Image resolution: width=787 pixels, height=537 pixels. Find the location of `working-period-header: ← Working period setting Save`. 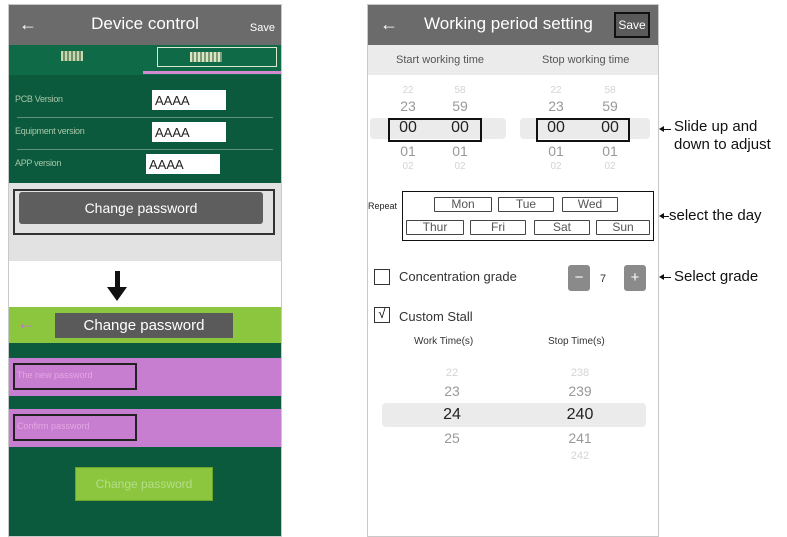

working-period-header: ← Working period setting Save is located at coordinates (513, 25).